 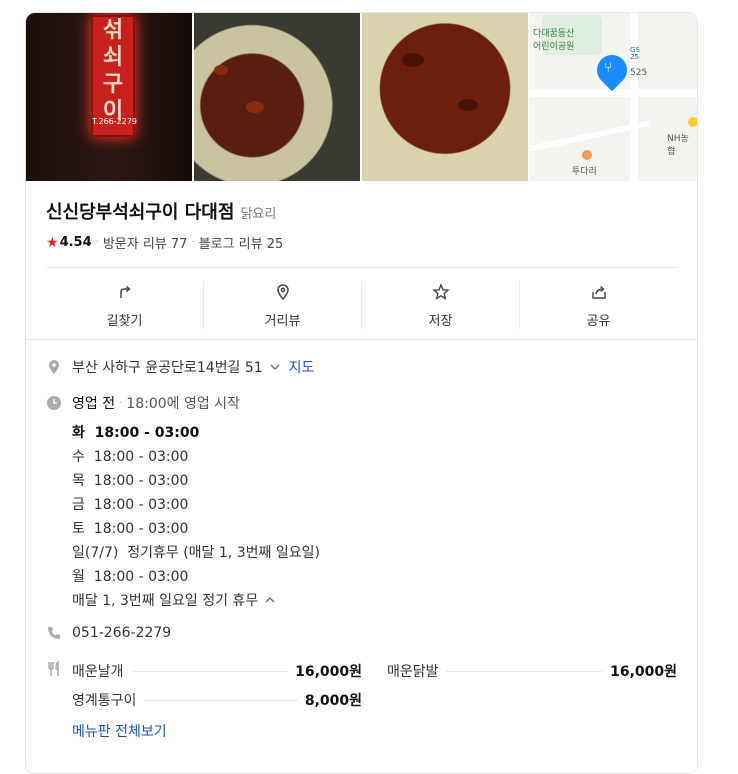 I want to click on hours-row: 화 18:00 - 03:00, so click(x=196, y=433).